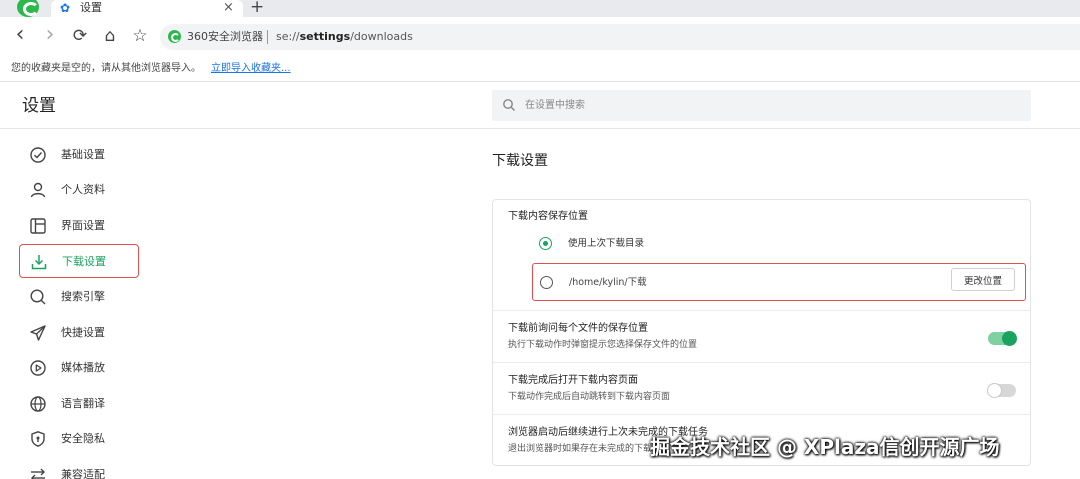  What do you see at coordinates (603, 345) in the screenshot?
I see `ask-location-desc: 执行下载动作时弹窗提示您选择保存文件的位置` at bounding box center [603, 345].